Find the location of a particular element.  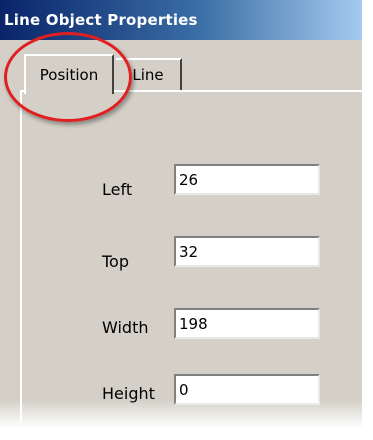

height-label: Height is located at coordinates (128, 393).